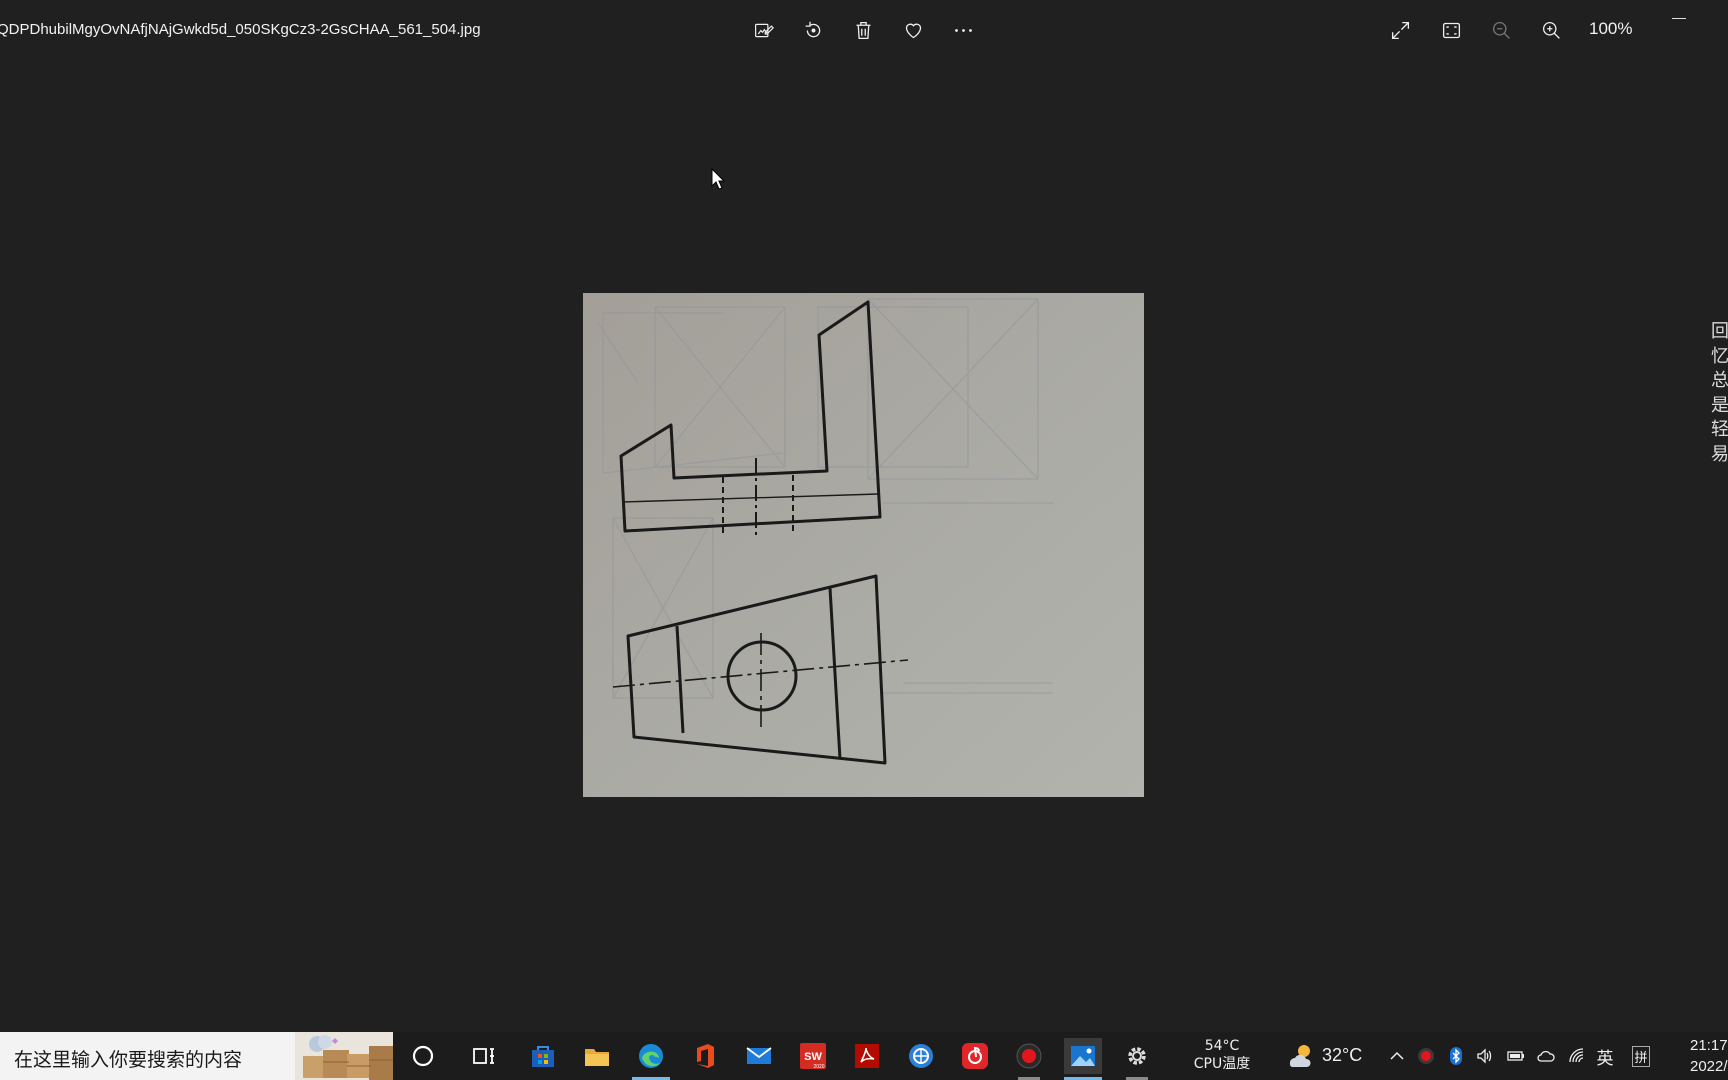  I want to click on taskbar-acrobat, so click(867, 1056).